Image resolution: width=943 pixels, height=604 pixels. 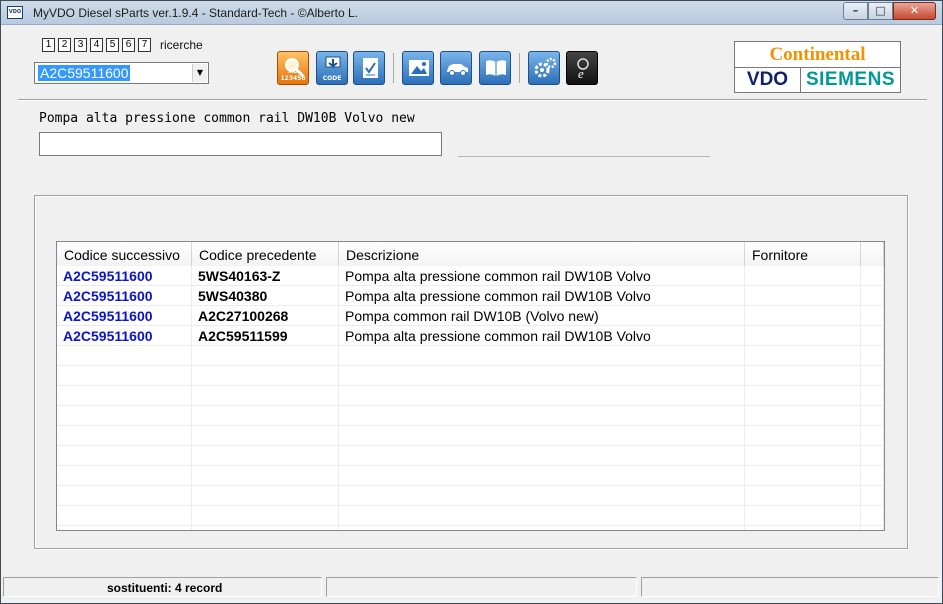 I want to click on web-button: e, so click(x=582, y=68).